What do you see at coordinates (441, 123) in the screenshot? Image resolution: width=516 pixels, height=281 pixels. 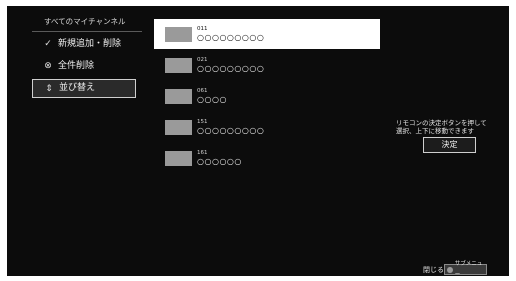 I see `instruction-line: リモコンの決定ボタンを押して` at bounding box center [441, 123].